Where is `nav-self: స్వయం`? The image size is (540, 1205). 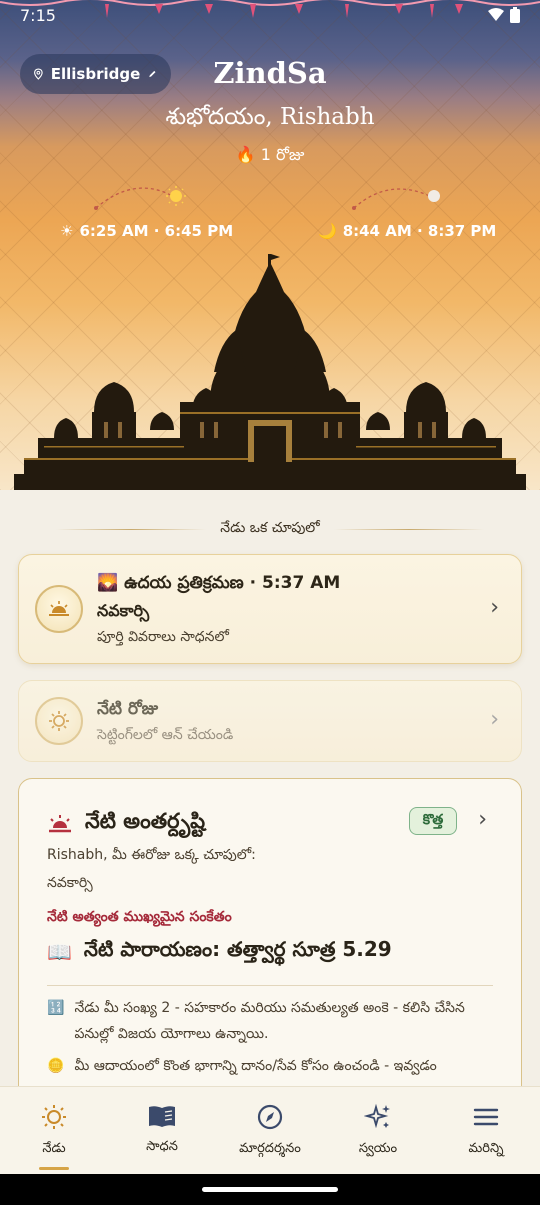
nav-self: స్వయం is located at coordinates (378, 1130).